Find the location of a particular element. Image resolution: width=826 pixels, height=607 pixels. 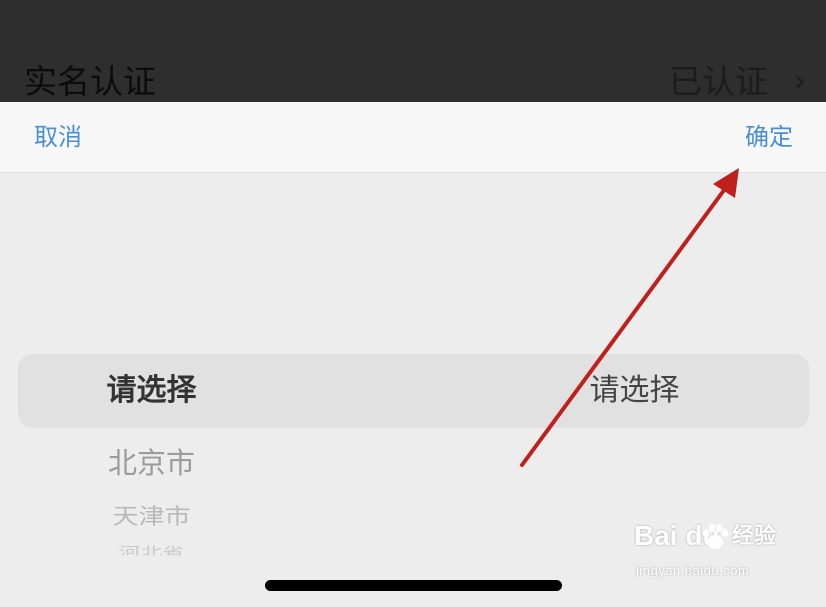

real-name-verification-label: 实名认证 is located at coordinates (90, 81).